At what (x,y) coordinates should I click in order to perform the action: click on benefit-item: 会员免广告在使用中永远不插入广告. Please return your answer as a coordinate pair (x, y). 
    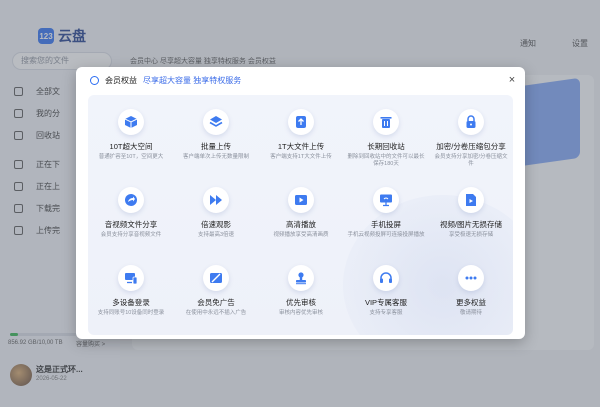
    Looking at the image, I should click on (216, 300).